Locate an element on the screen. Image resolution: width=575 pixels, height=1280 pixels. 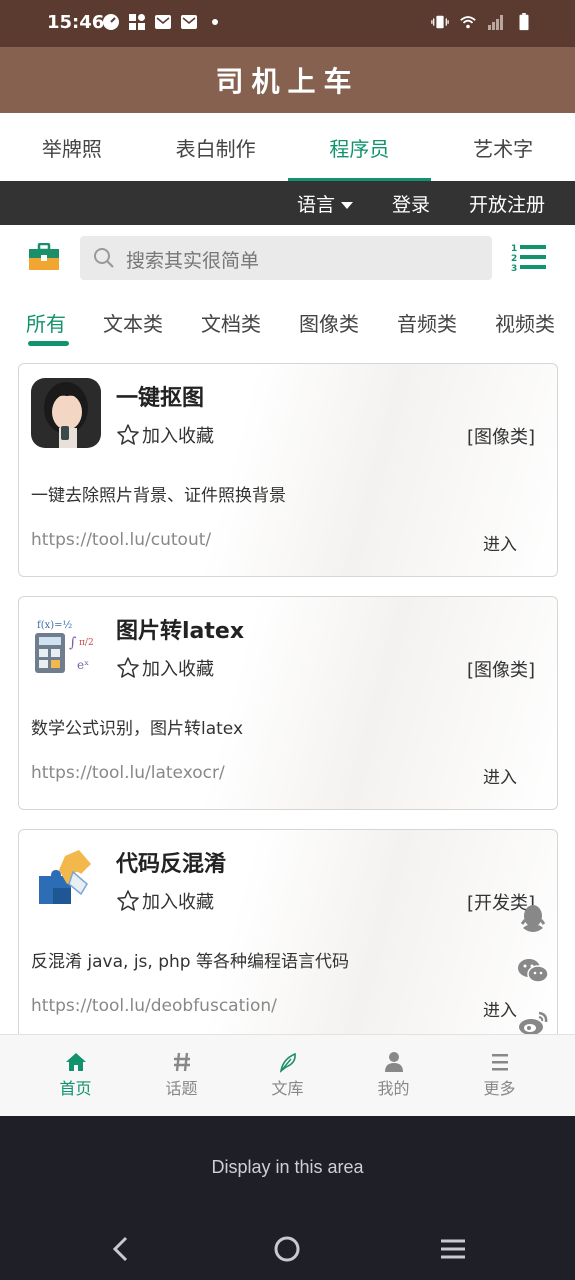
svg-text: 3 is located at coordinates (514, 268).